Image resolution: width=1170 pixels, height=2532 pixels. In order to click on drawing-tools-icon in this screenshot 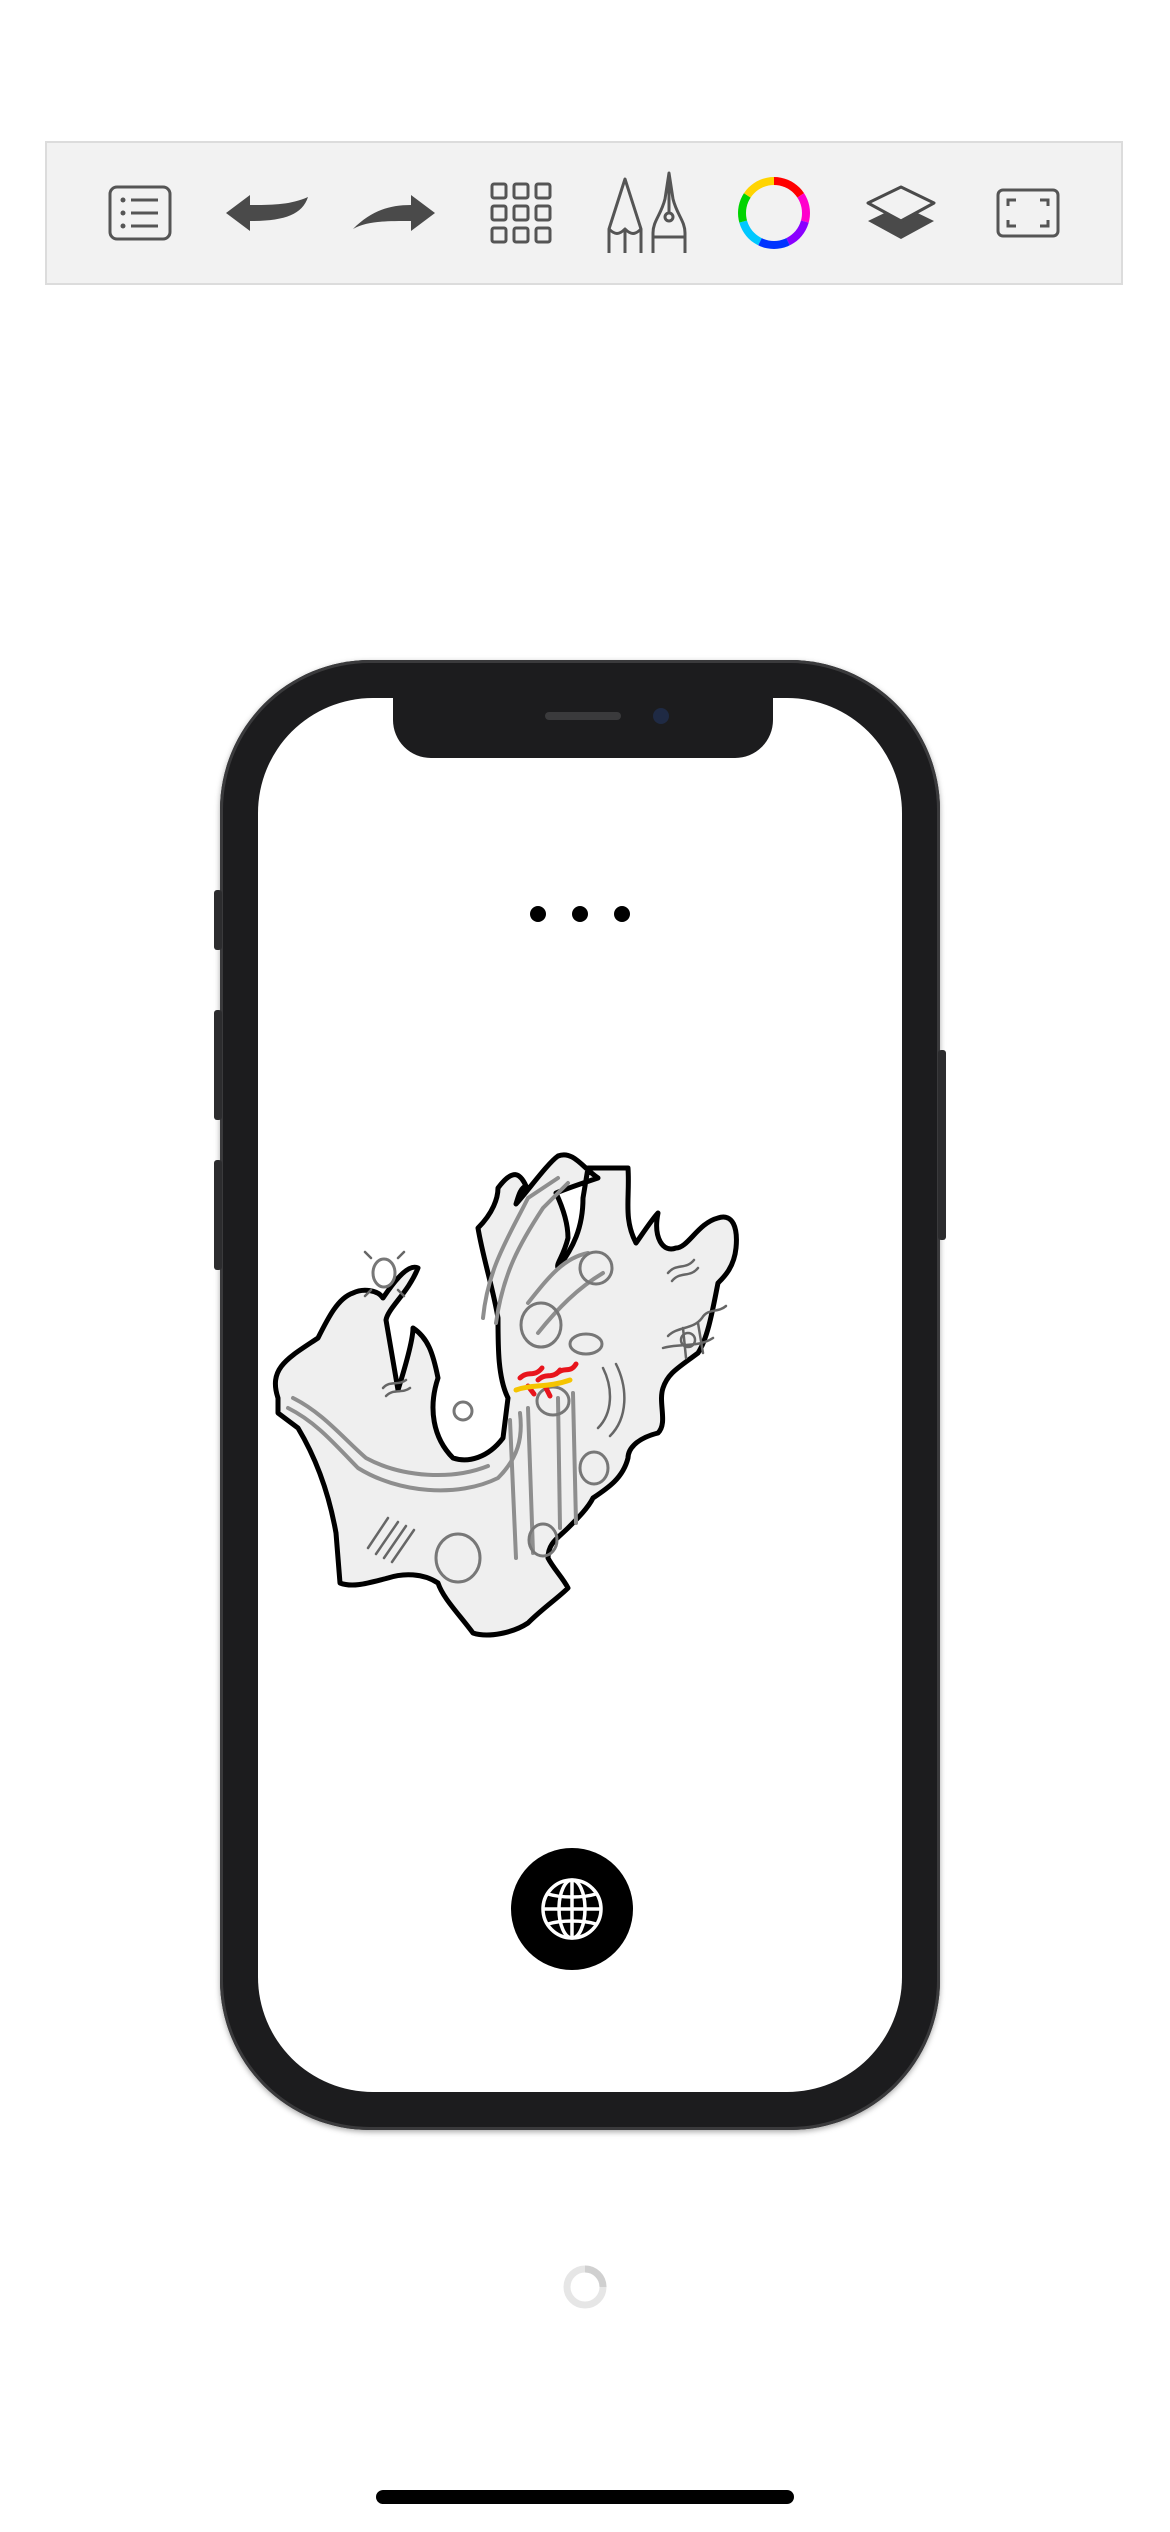, I will do `click(647, 212)`.